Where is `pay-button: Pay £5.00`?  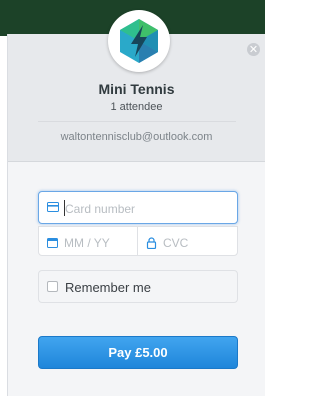 pay-button: Pay £5.00 is located at coordinates (138, 352).